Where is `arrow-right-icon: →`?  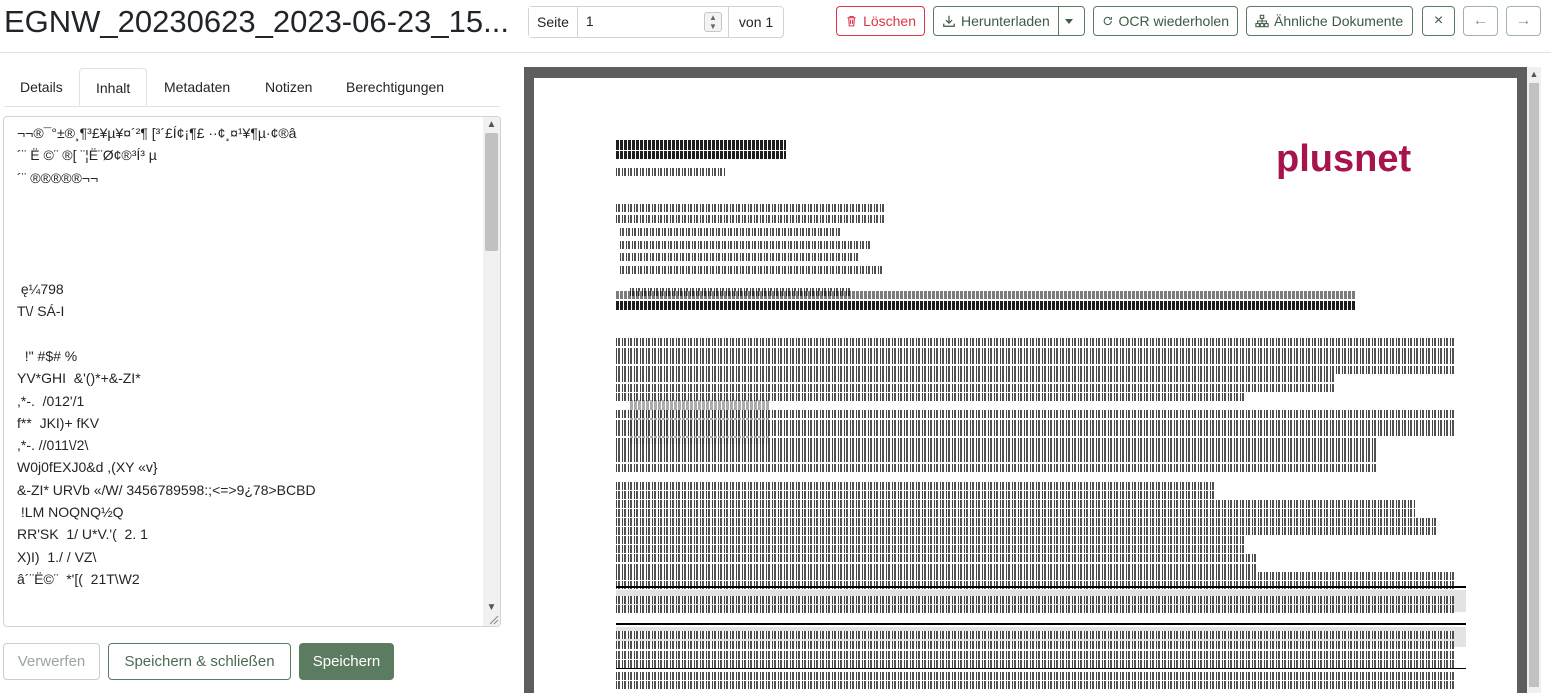 arrow-right-icon: → is located at coordinates (1523, 20).